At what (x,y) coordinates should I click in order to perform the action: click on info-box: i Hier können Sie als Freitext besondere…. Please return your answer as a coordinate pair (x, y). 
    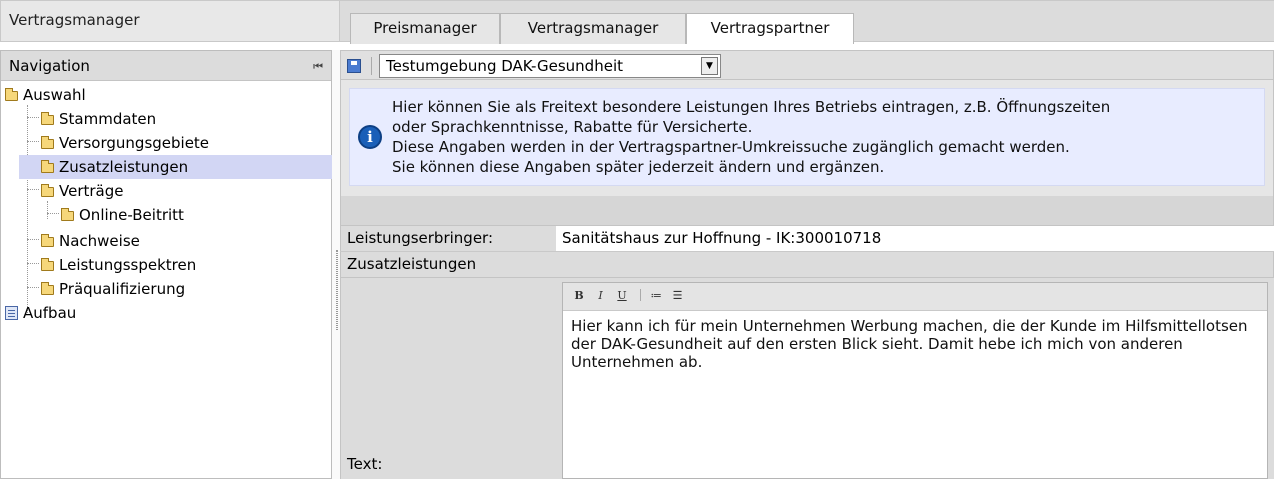
    Looking at the image, I should click on (807, 137).